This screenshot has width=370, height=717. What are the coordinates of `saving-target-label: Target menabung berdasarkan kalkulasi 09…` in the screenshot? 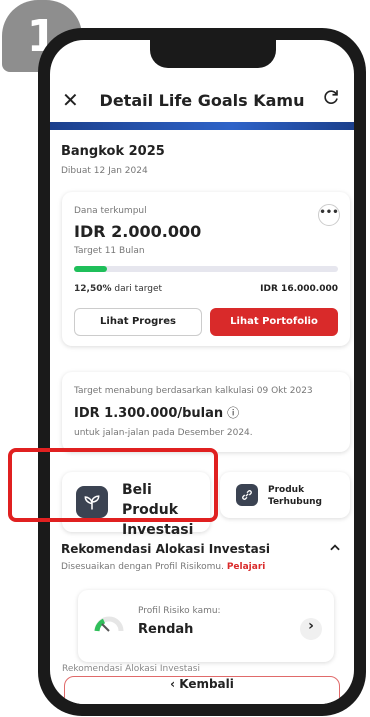 It's located at (193, 391).